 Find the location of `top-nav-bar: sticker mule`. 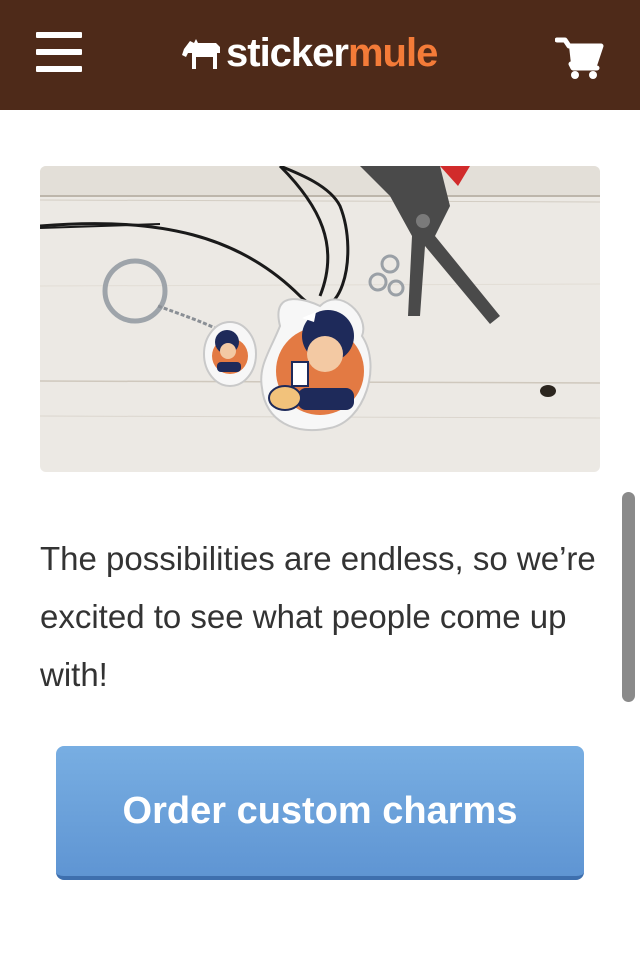

top-nav-bar: sticker mule is located at coordinates (320, 55).